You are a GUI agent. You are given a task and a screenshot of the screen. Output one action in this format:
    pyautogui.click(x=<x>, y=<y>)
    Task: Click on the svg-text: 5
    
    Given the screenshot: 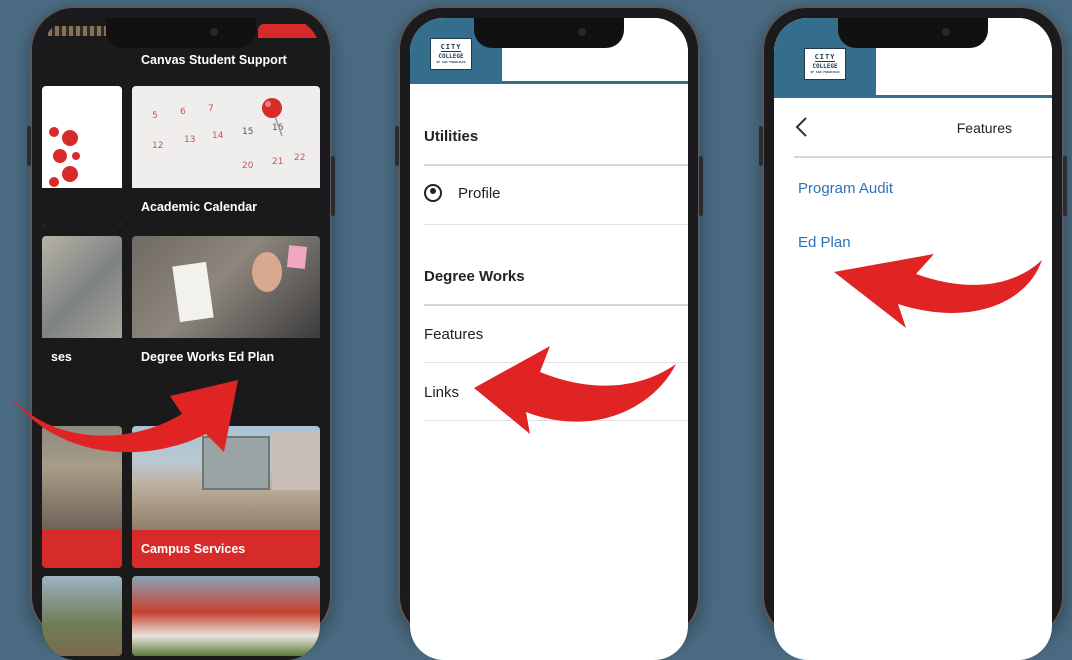 What is the action you would take?
    pyautogui.click(x=155, y=116)
    